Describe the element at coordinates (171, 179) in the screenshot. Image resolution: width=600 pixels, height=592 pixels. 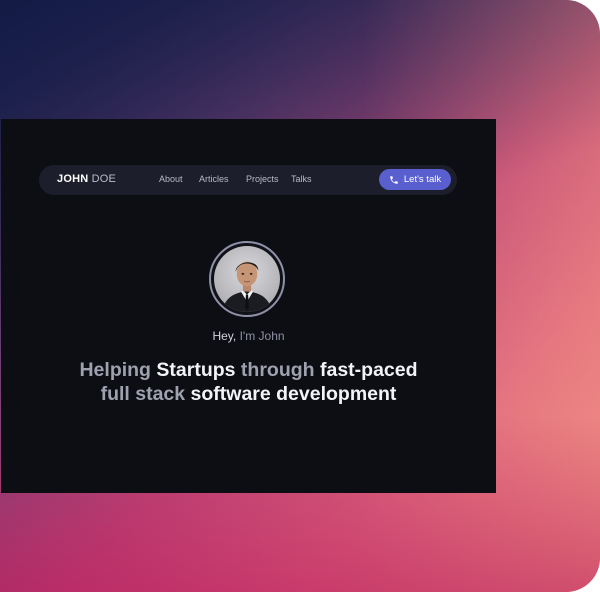
I see `nav-link-about: About` at that location.